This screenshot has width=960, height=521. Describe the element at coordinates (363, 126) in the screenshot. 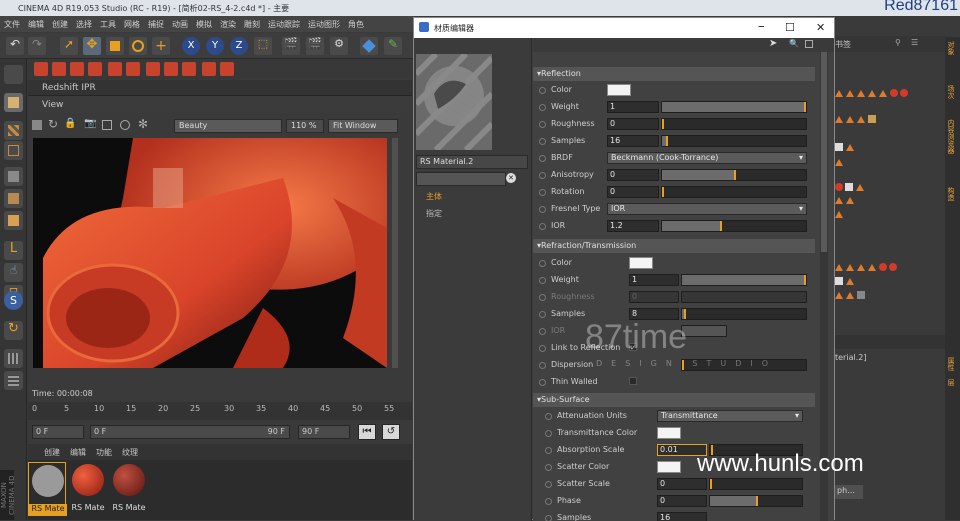

I see `fit-select: Fit Window` at that location.